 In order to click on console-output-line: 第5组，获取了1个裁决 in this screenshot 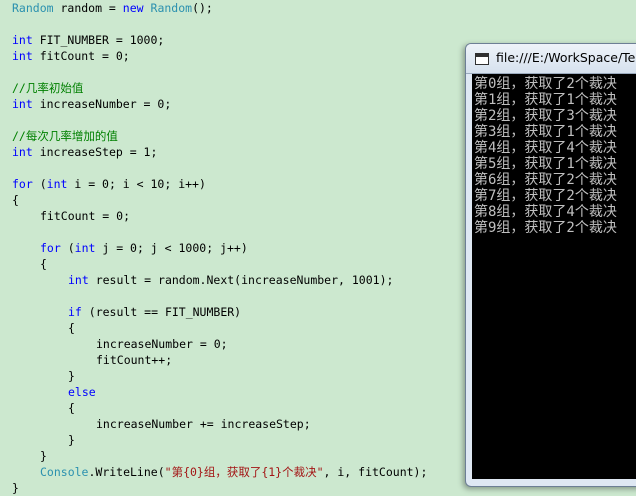, I will do `click(545, 164)`.